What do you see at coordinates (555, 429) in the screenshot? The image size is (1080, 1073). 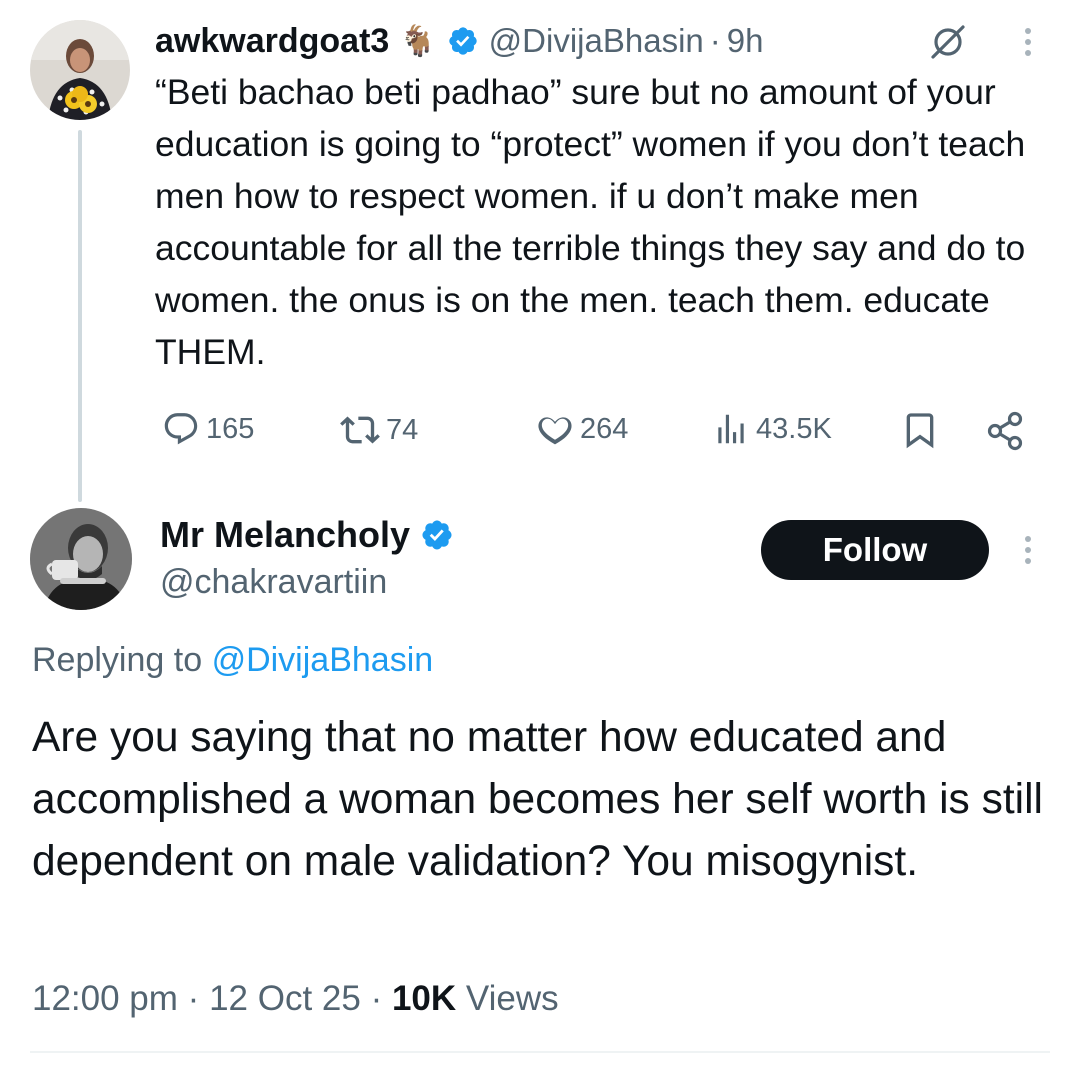 I see `like-icon` at bounding box center [555, 429].